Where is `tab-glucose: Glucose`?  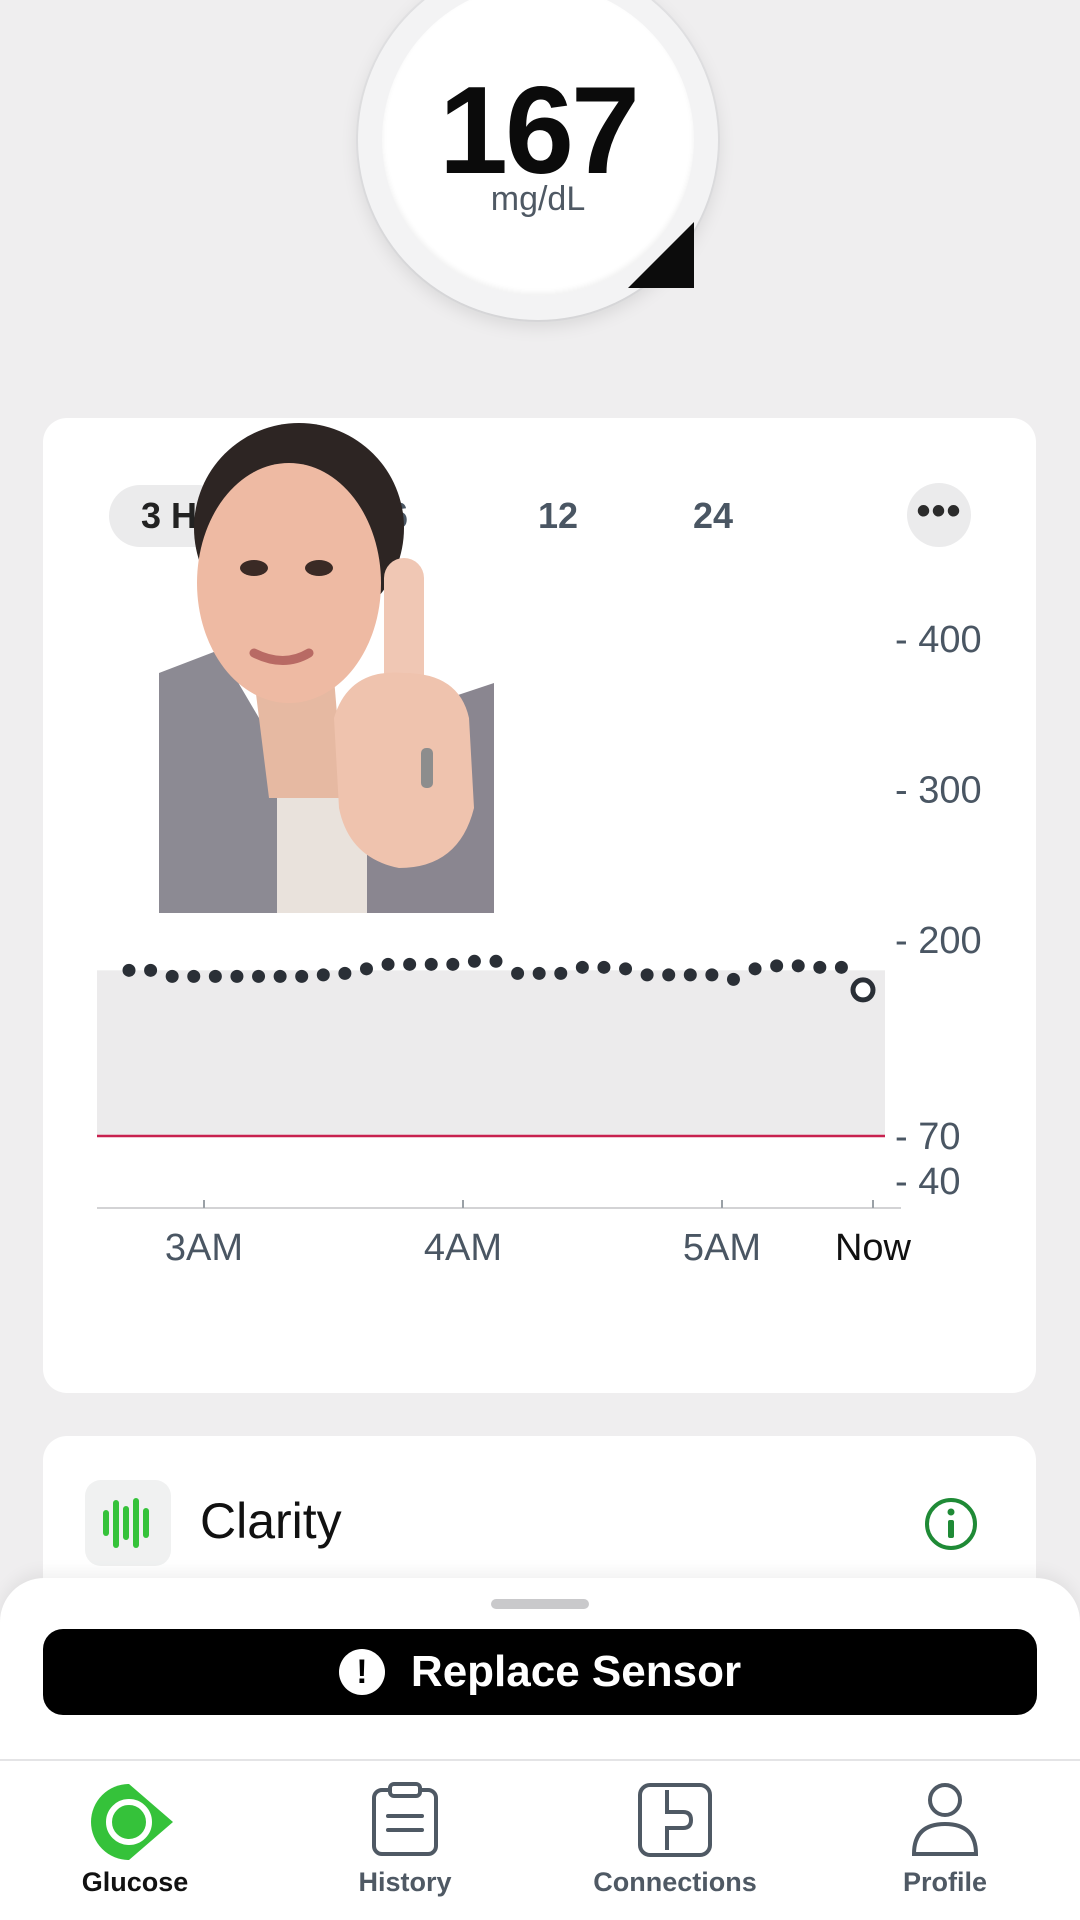 tab-glucose: Glucose is located at coordinates (135, 1838).